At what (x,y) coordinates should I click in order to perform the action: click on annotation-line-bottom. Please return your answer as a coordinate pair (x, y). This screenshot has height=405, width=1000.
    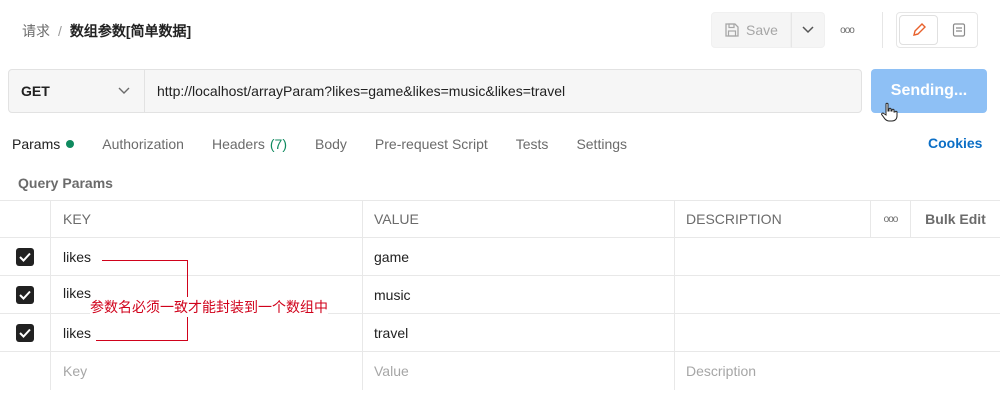
    Looking at the image, I should click on (142, 340).